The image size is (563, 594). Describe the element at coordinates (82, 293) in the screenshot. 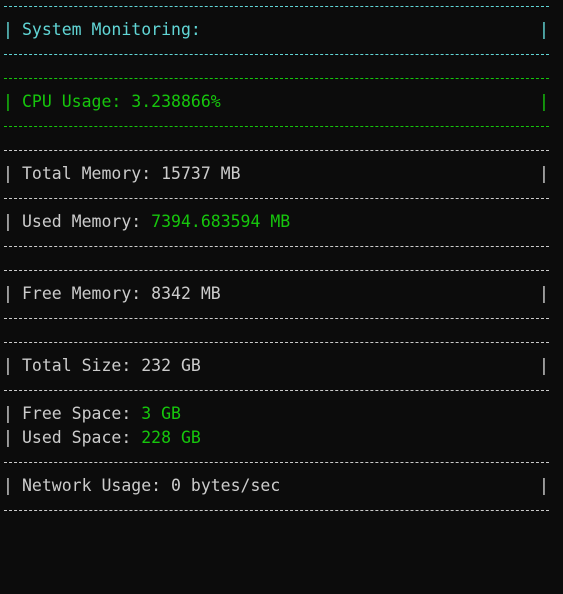

I see `free-memory-label: Free Memory:` at that location.